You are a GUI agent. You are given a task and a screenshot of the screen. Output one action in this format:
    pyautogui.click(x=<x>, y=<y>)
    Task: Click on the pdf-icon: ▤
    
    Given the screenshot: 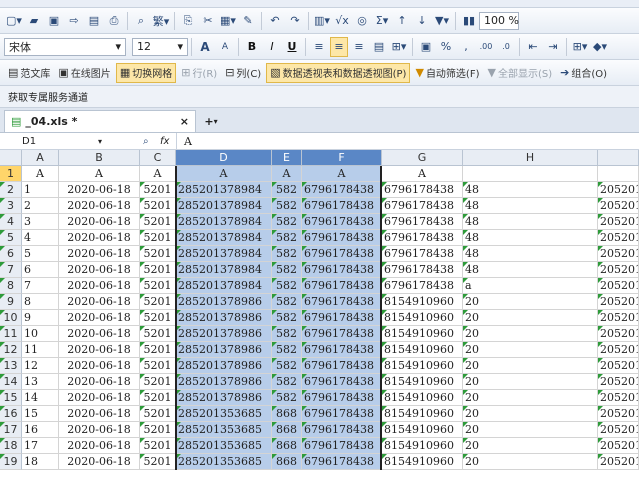 What is the action you would take?
    pyautogui.click(x=94, y=21)
    